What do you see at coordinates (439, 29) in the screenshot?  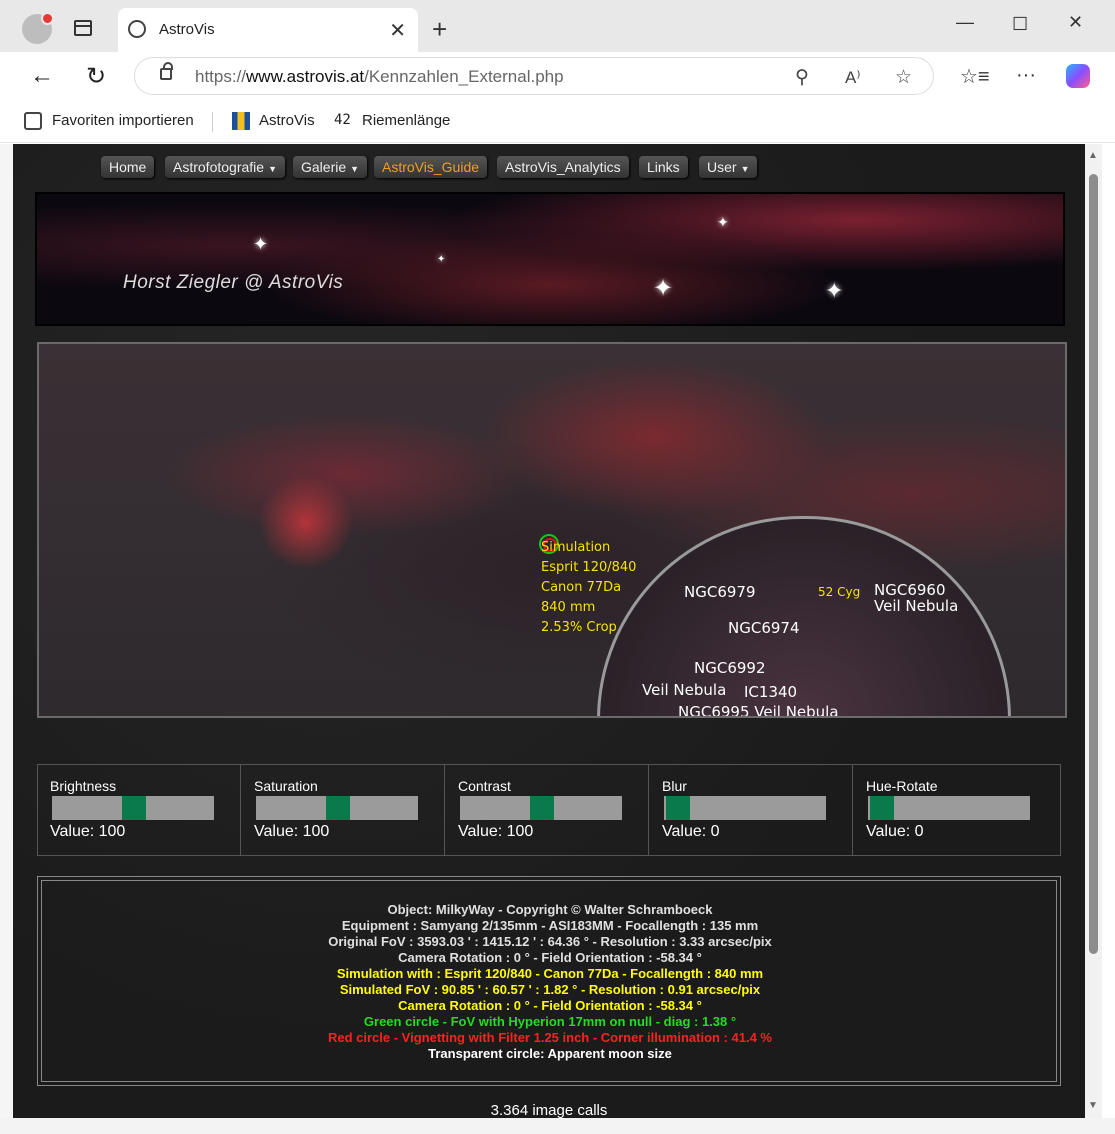 I see `new-tab-icon: +` at bounding box center [439, 29].